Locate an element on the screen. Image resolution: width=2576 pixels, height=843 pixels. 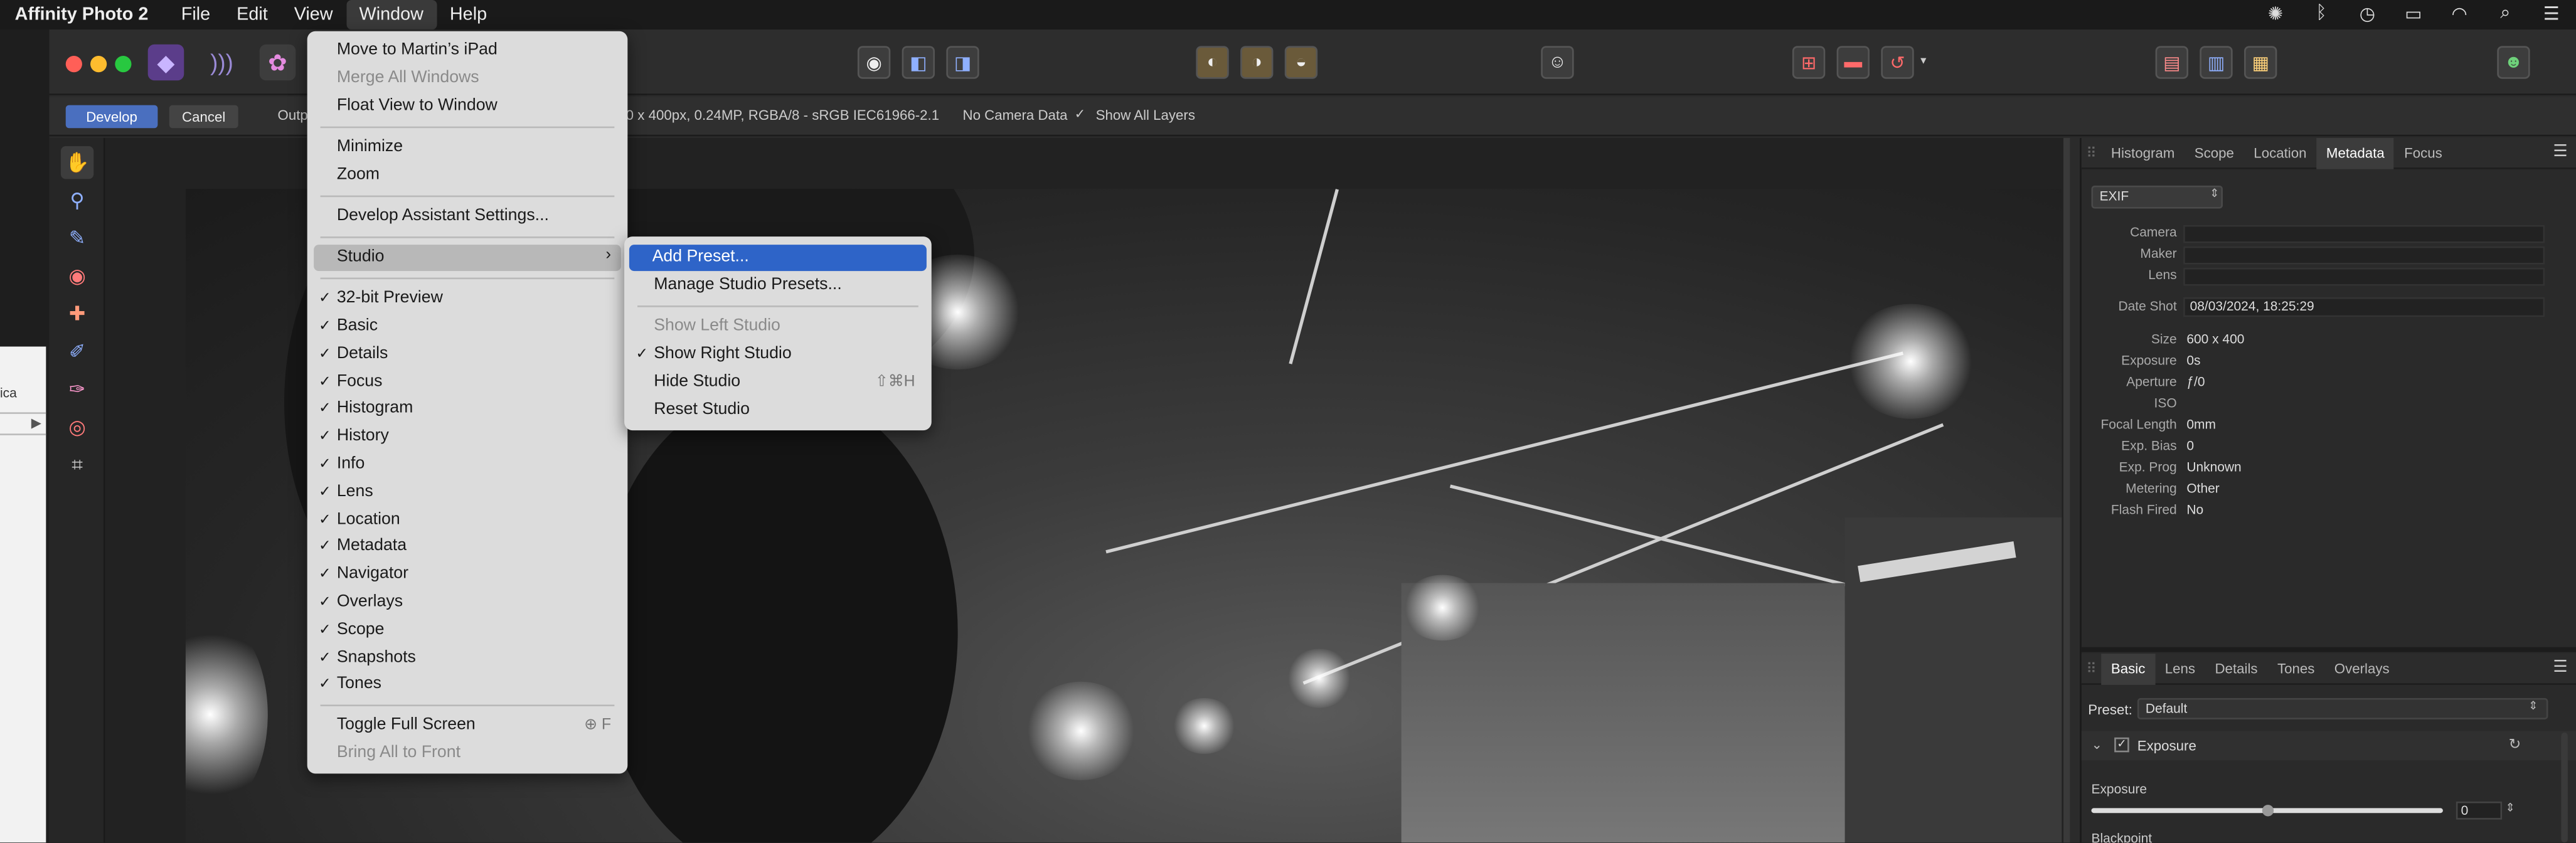
menu-item-reset-studio: Reset Studio is located at coordinates (778, 411).